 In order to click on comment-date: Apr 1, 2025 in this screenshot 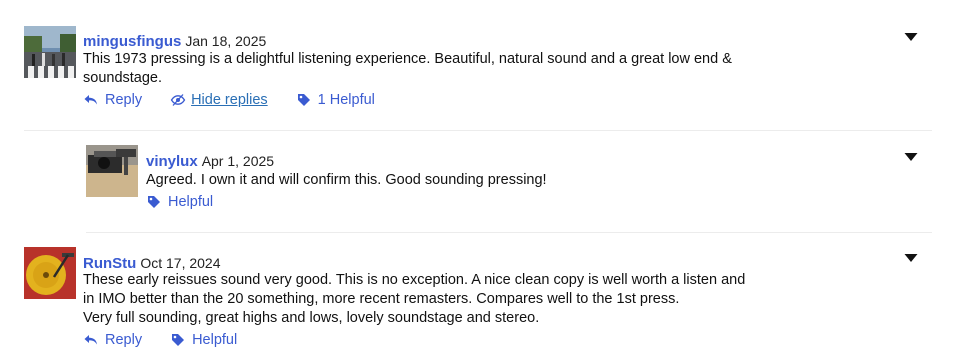, I will do `click(238, 161)`.